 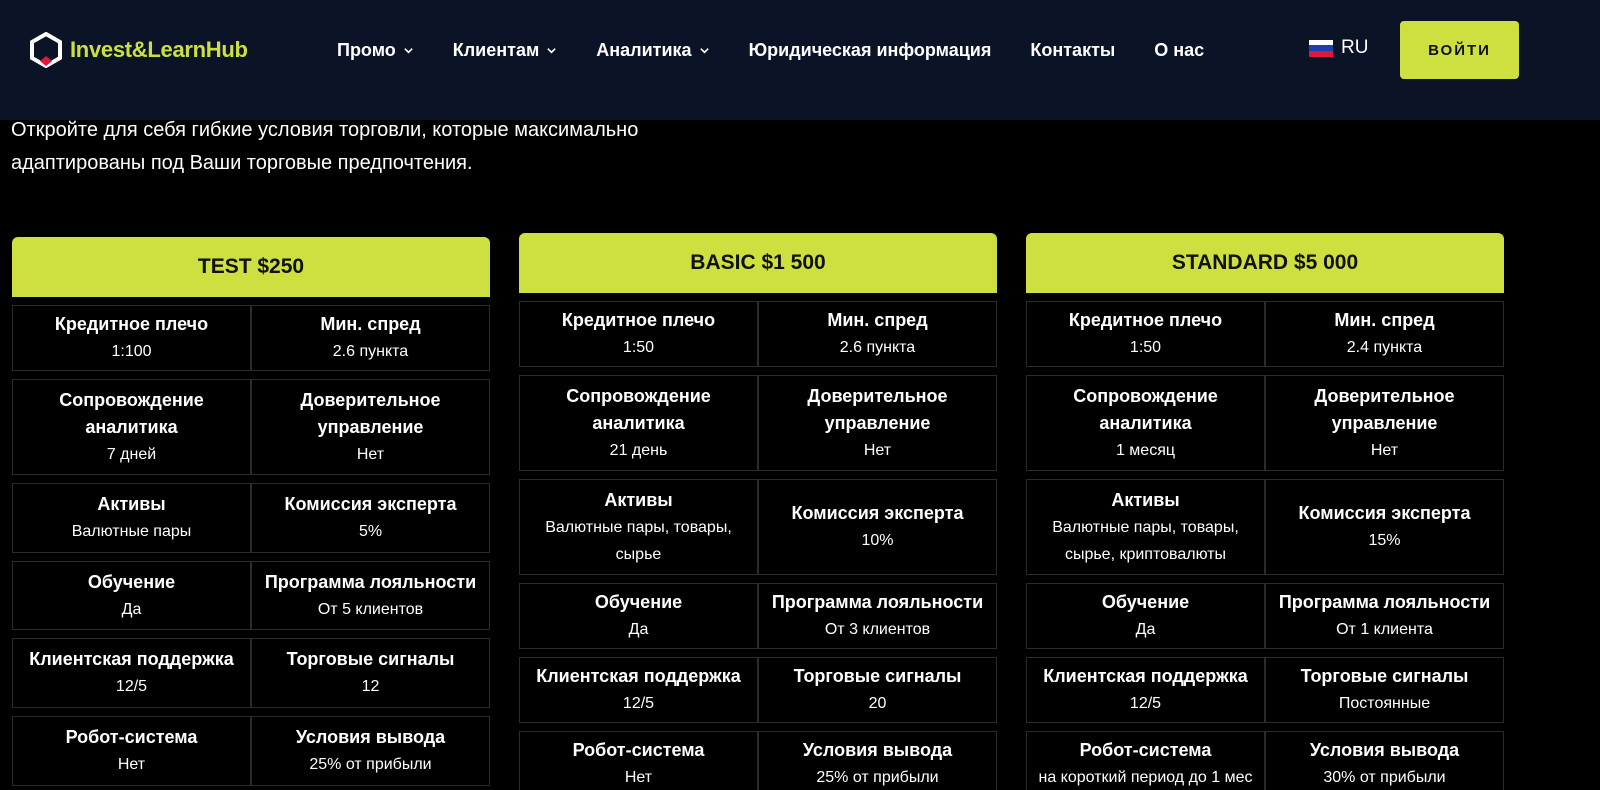 I want to click on plan-cell: Сопровождение аналитика 1 месяц, so click(x=1145, y=423).